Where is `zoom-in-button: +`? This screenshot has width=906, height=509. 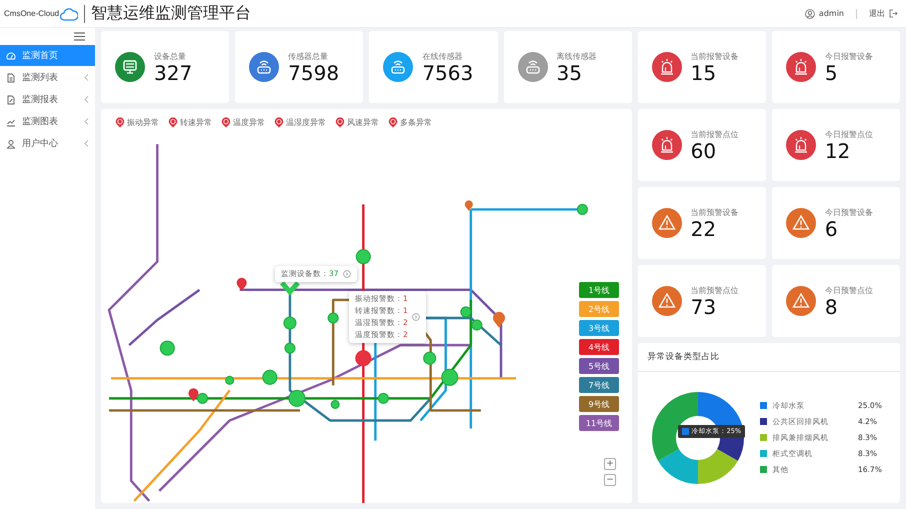 zoom-in-button: + is located at coordinates (610, 464).